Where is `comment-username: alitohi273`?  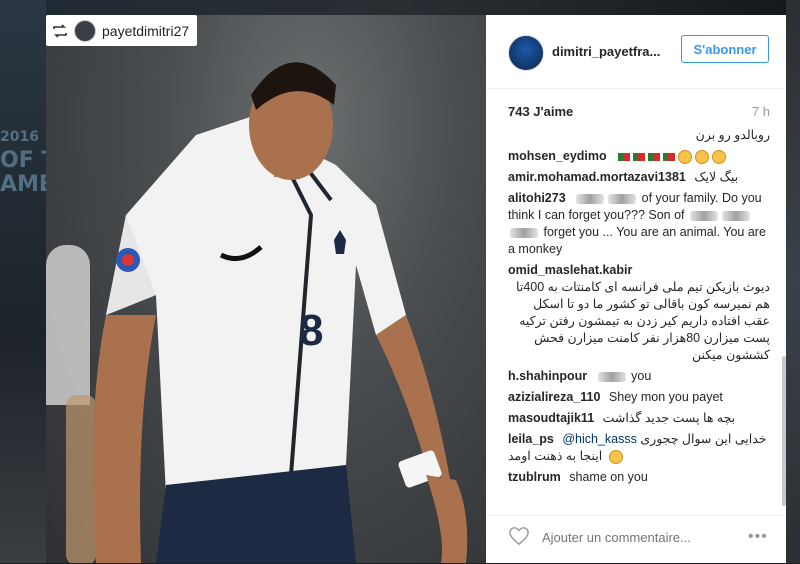 comment-username: alitohi273 is located at coordinates (537, 198).